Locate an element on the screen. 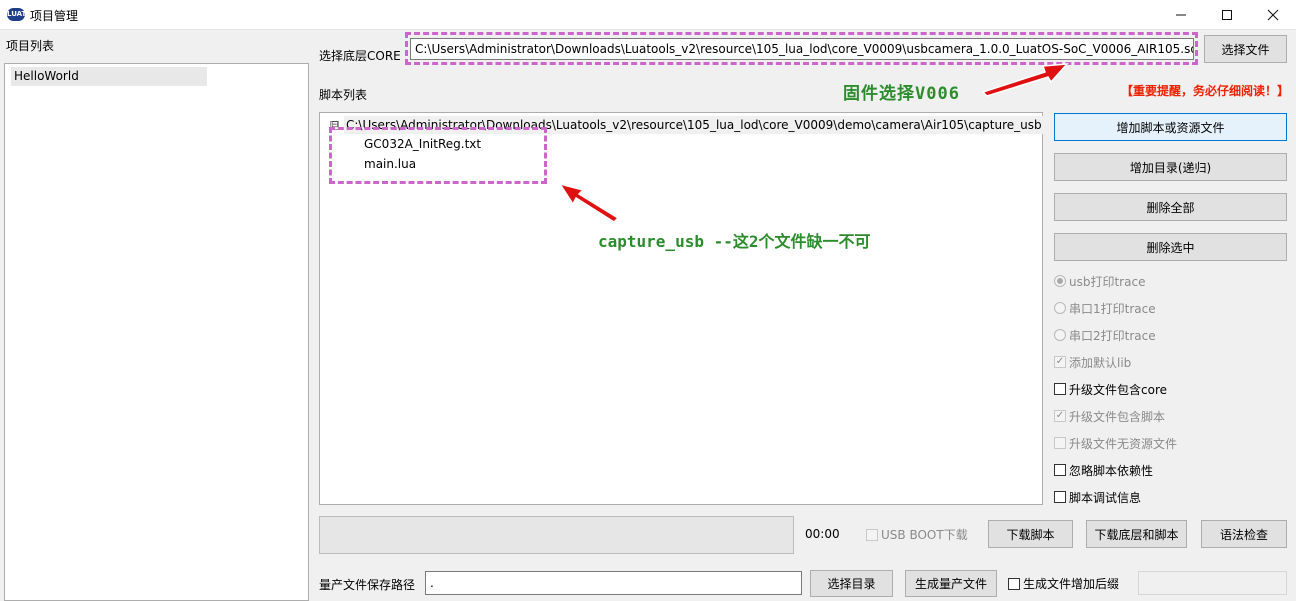 The height and width of the screenshot is (601, 1296). minimize-button is located at coordinates (1181, 15).